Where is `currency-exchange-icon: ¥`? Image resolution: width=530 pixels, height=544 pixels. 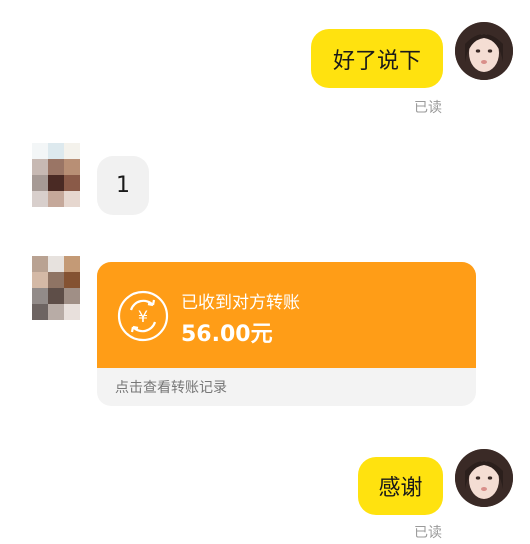 currency-exchange-icon: ¥ is located at coordinates (143, 316).